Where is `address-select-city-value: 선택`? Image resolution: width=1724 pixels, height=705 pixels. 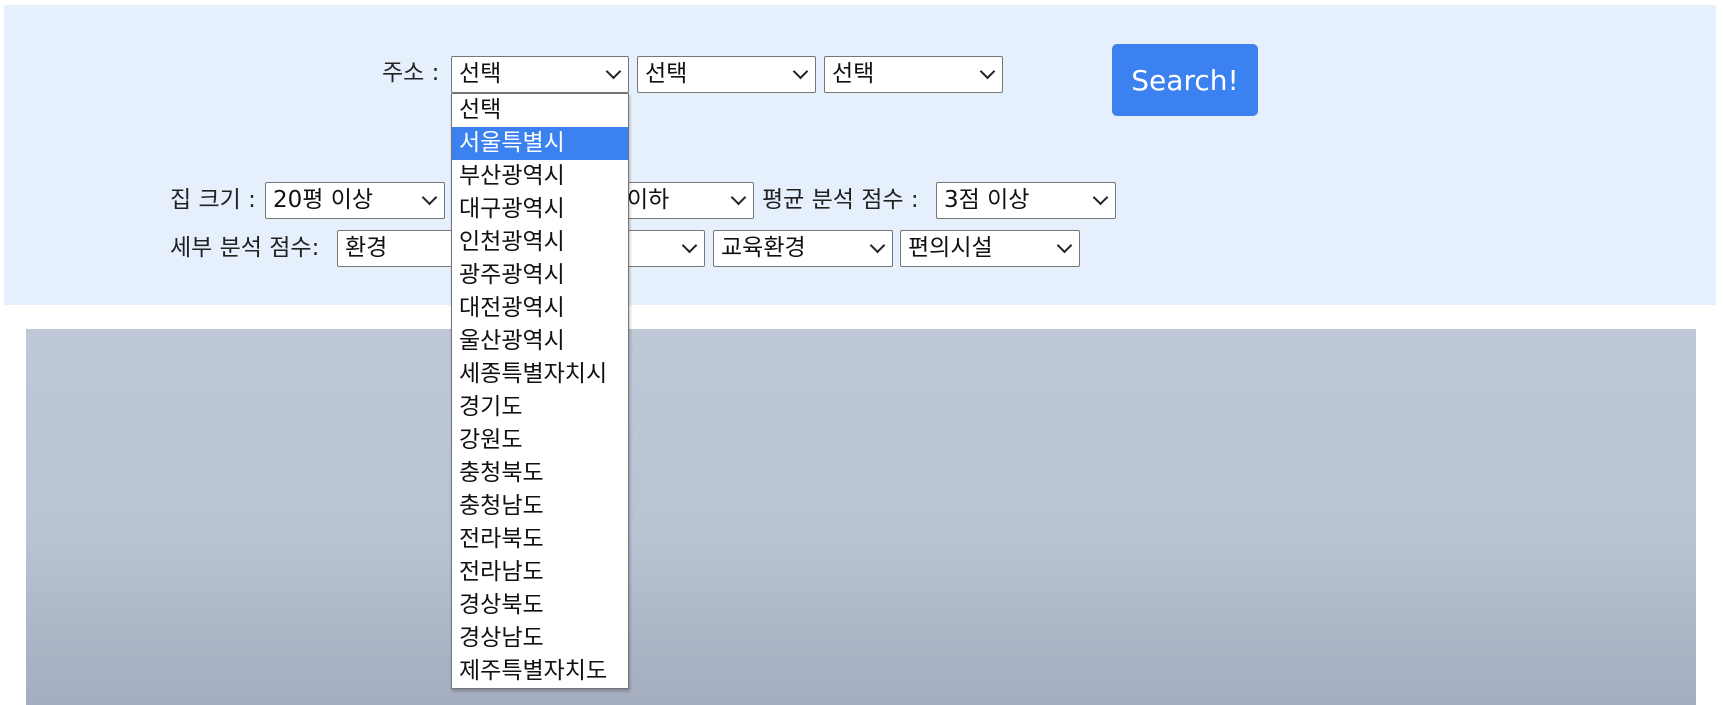 address-select-city-value: 선택 is located at coordinates (666, 74).